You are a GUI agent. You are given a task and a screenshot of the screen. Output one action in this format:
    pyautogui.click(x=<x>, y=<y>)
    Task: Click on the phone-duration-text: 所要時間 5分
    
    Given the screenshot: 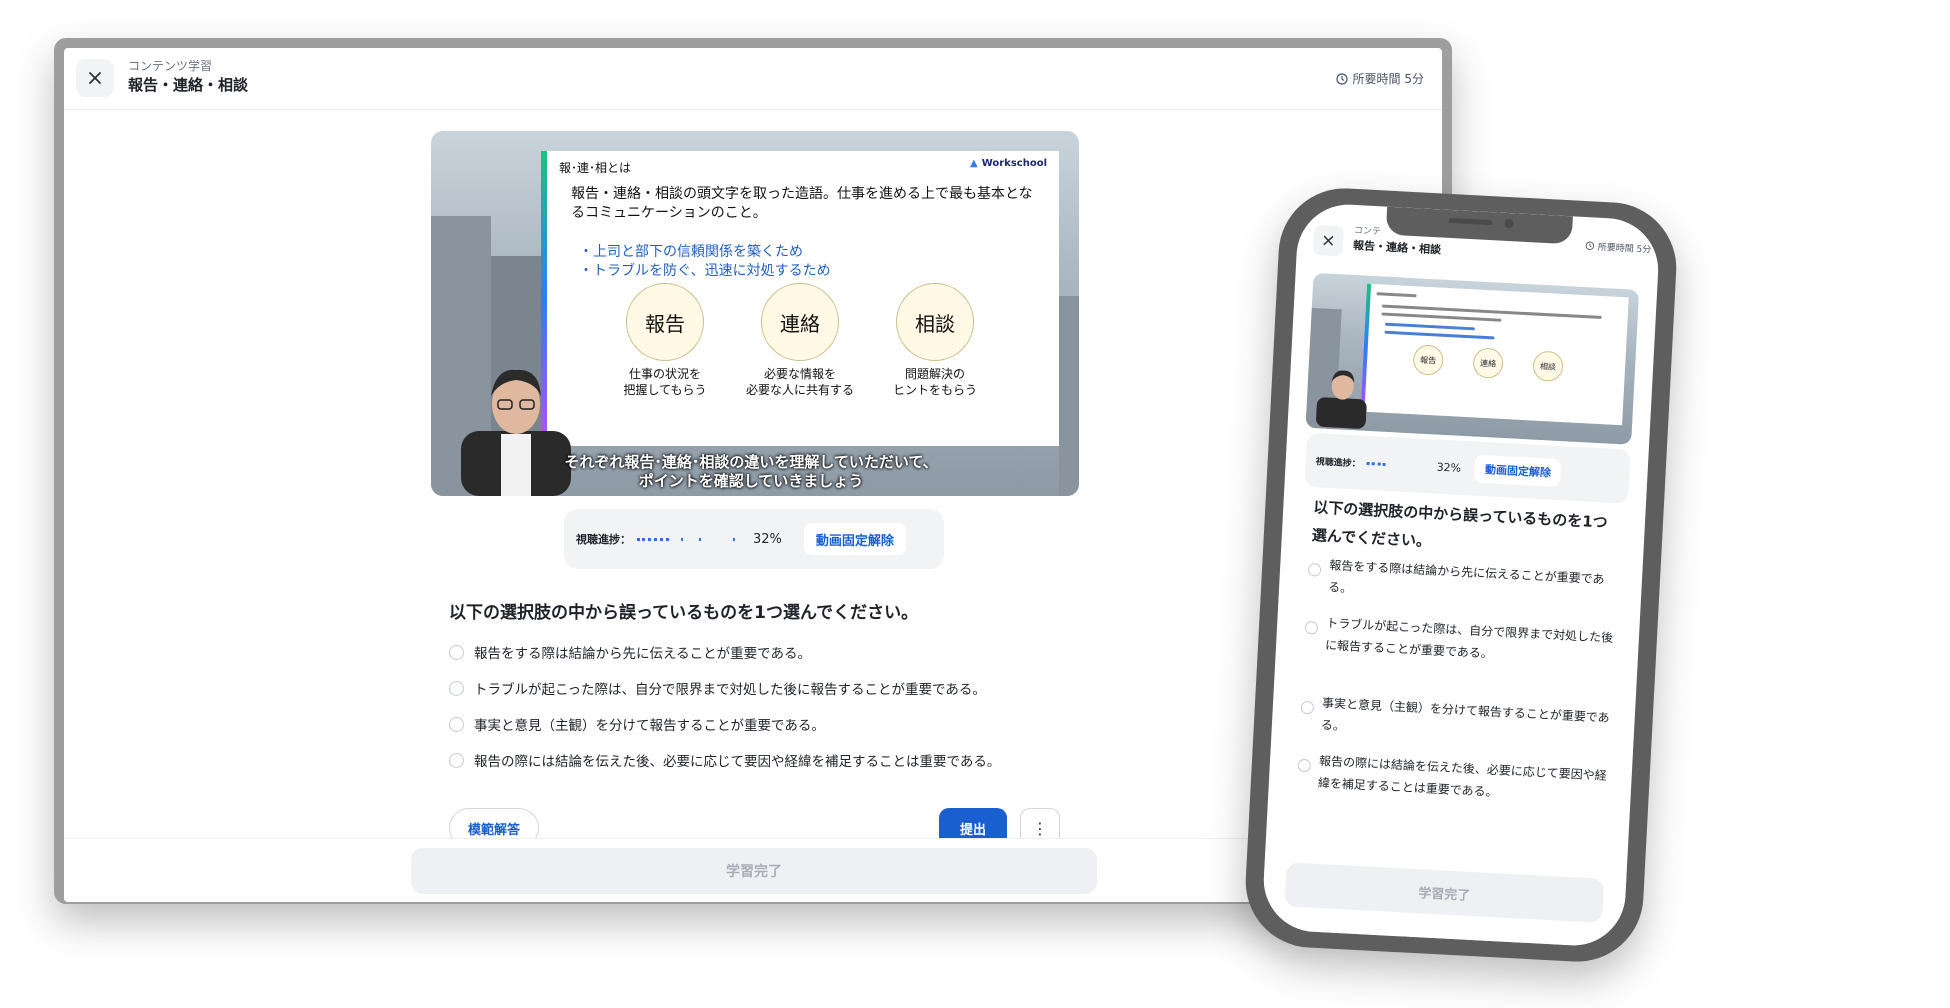 What is the action you would take?
    pyautogui.click(x=1624, y=249)
    